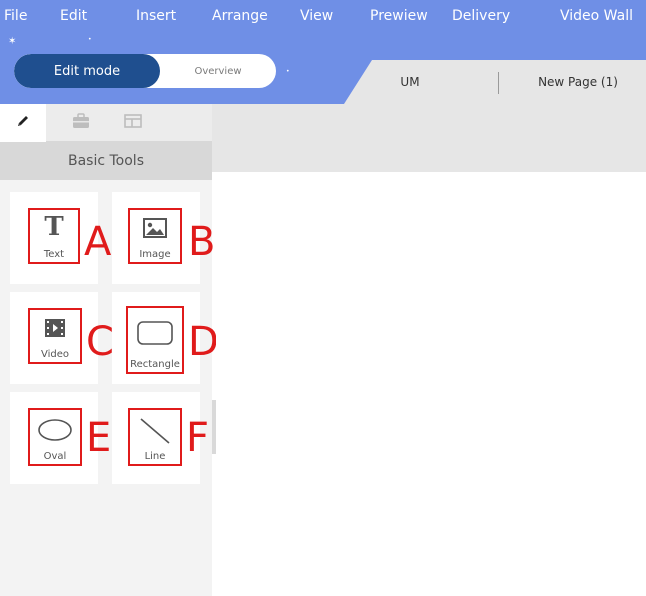 The height and width of the screenshot is (596, 646). I want to click on callout-f: F, so click(198, 438).